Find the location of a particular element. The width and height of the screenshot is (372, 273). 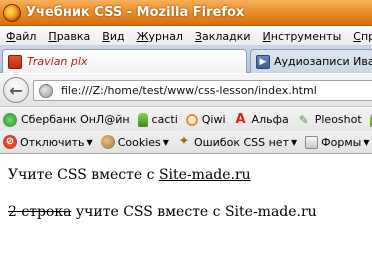

back-arrow-icon: ← is located at coordinates (16, 90).